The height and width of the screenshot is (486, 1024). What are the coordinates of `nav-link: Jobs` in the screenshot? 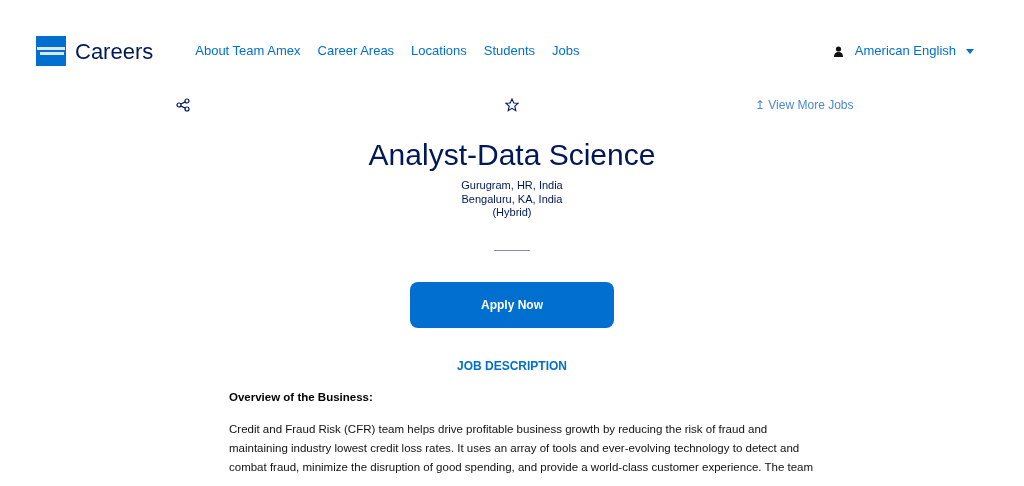 It's located at (566, 51).